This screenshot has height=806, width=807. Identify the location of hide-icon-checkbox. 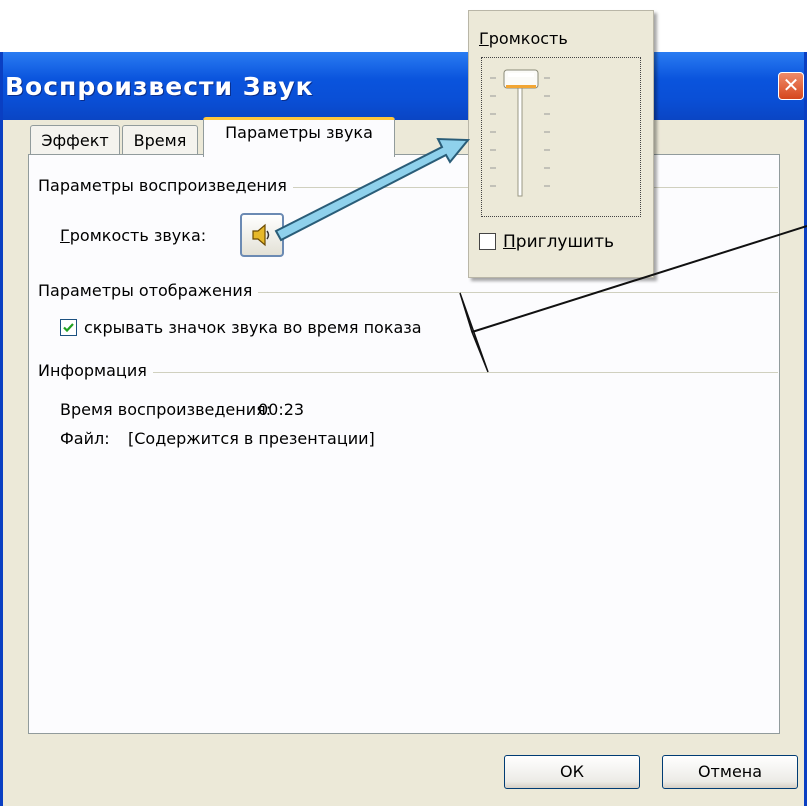
(68, 327).